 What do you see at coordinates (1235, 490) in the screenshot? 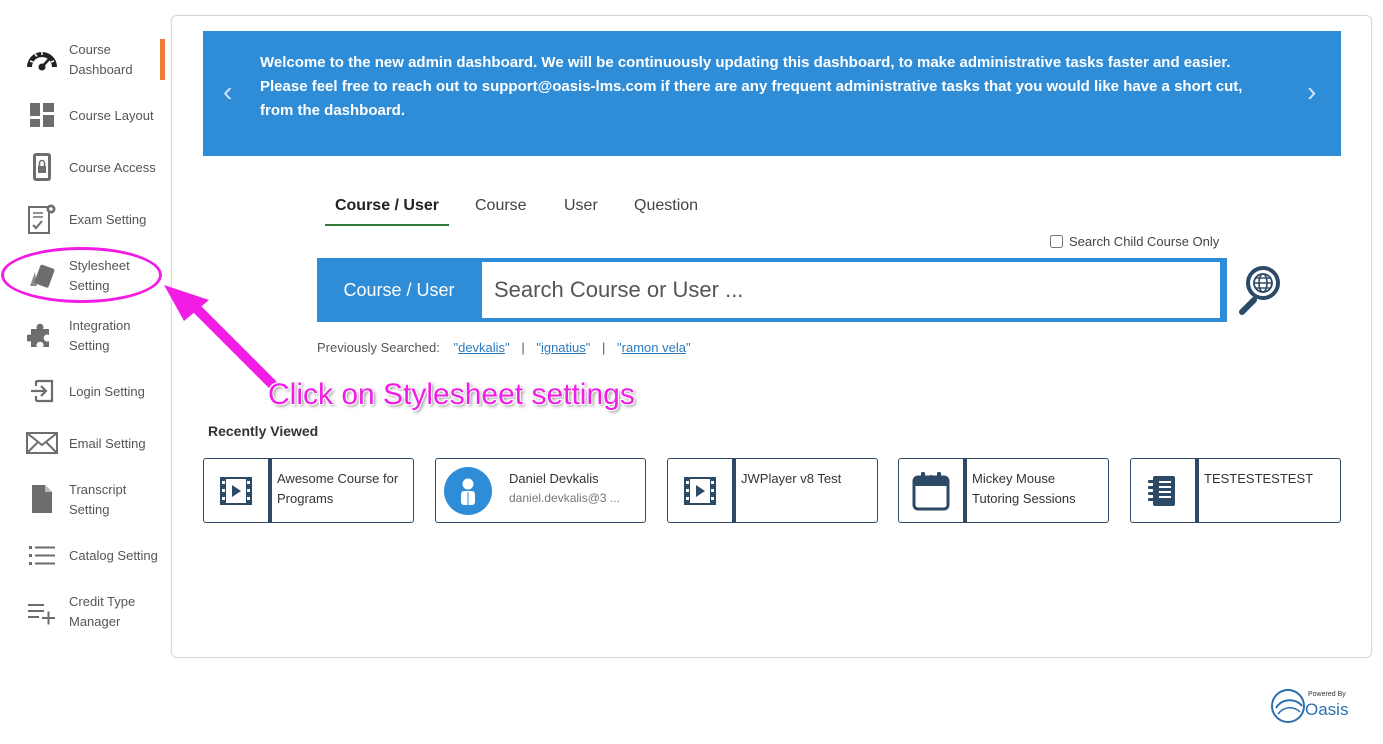
I see `recent-card-book: TESTESTESTEST` at bounding box center [1235, 490].